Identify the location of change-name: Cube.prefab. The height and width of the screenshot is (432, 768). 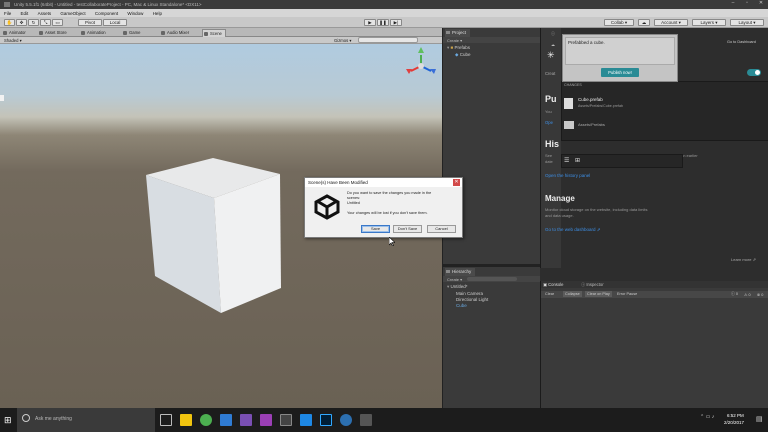
(590, 99).